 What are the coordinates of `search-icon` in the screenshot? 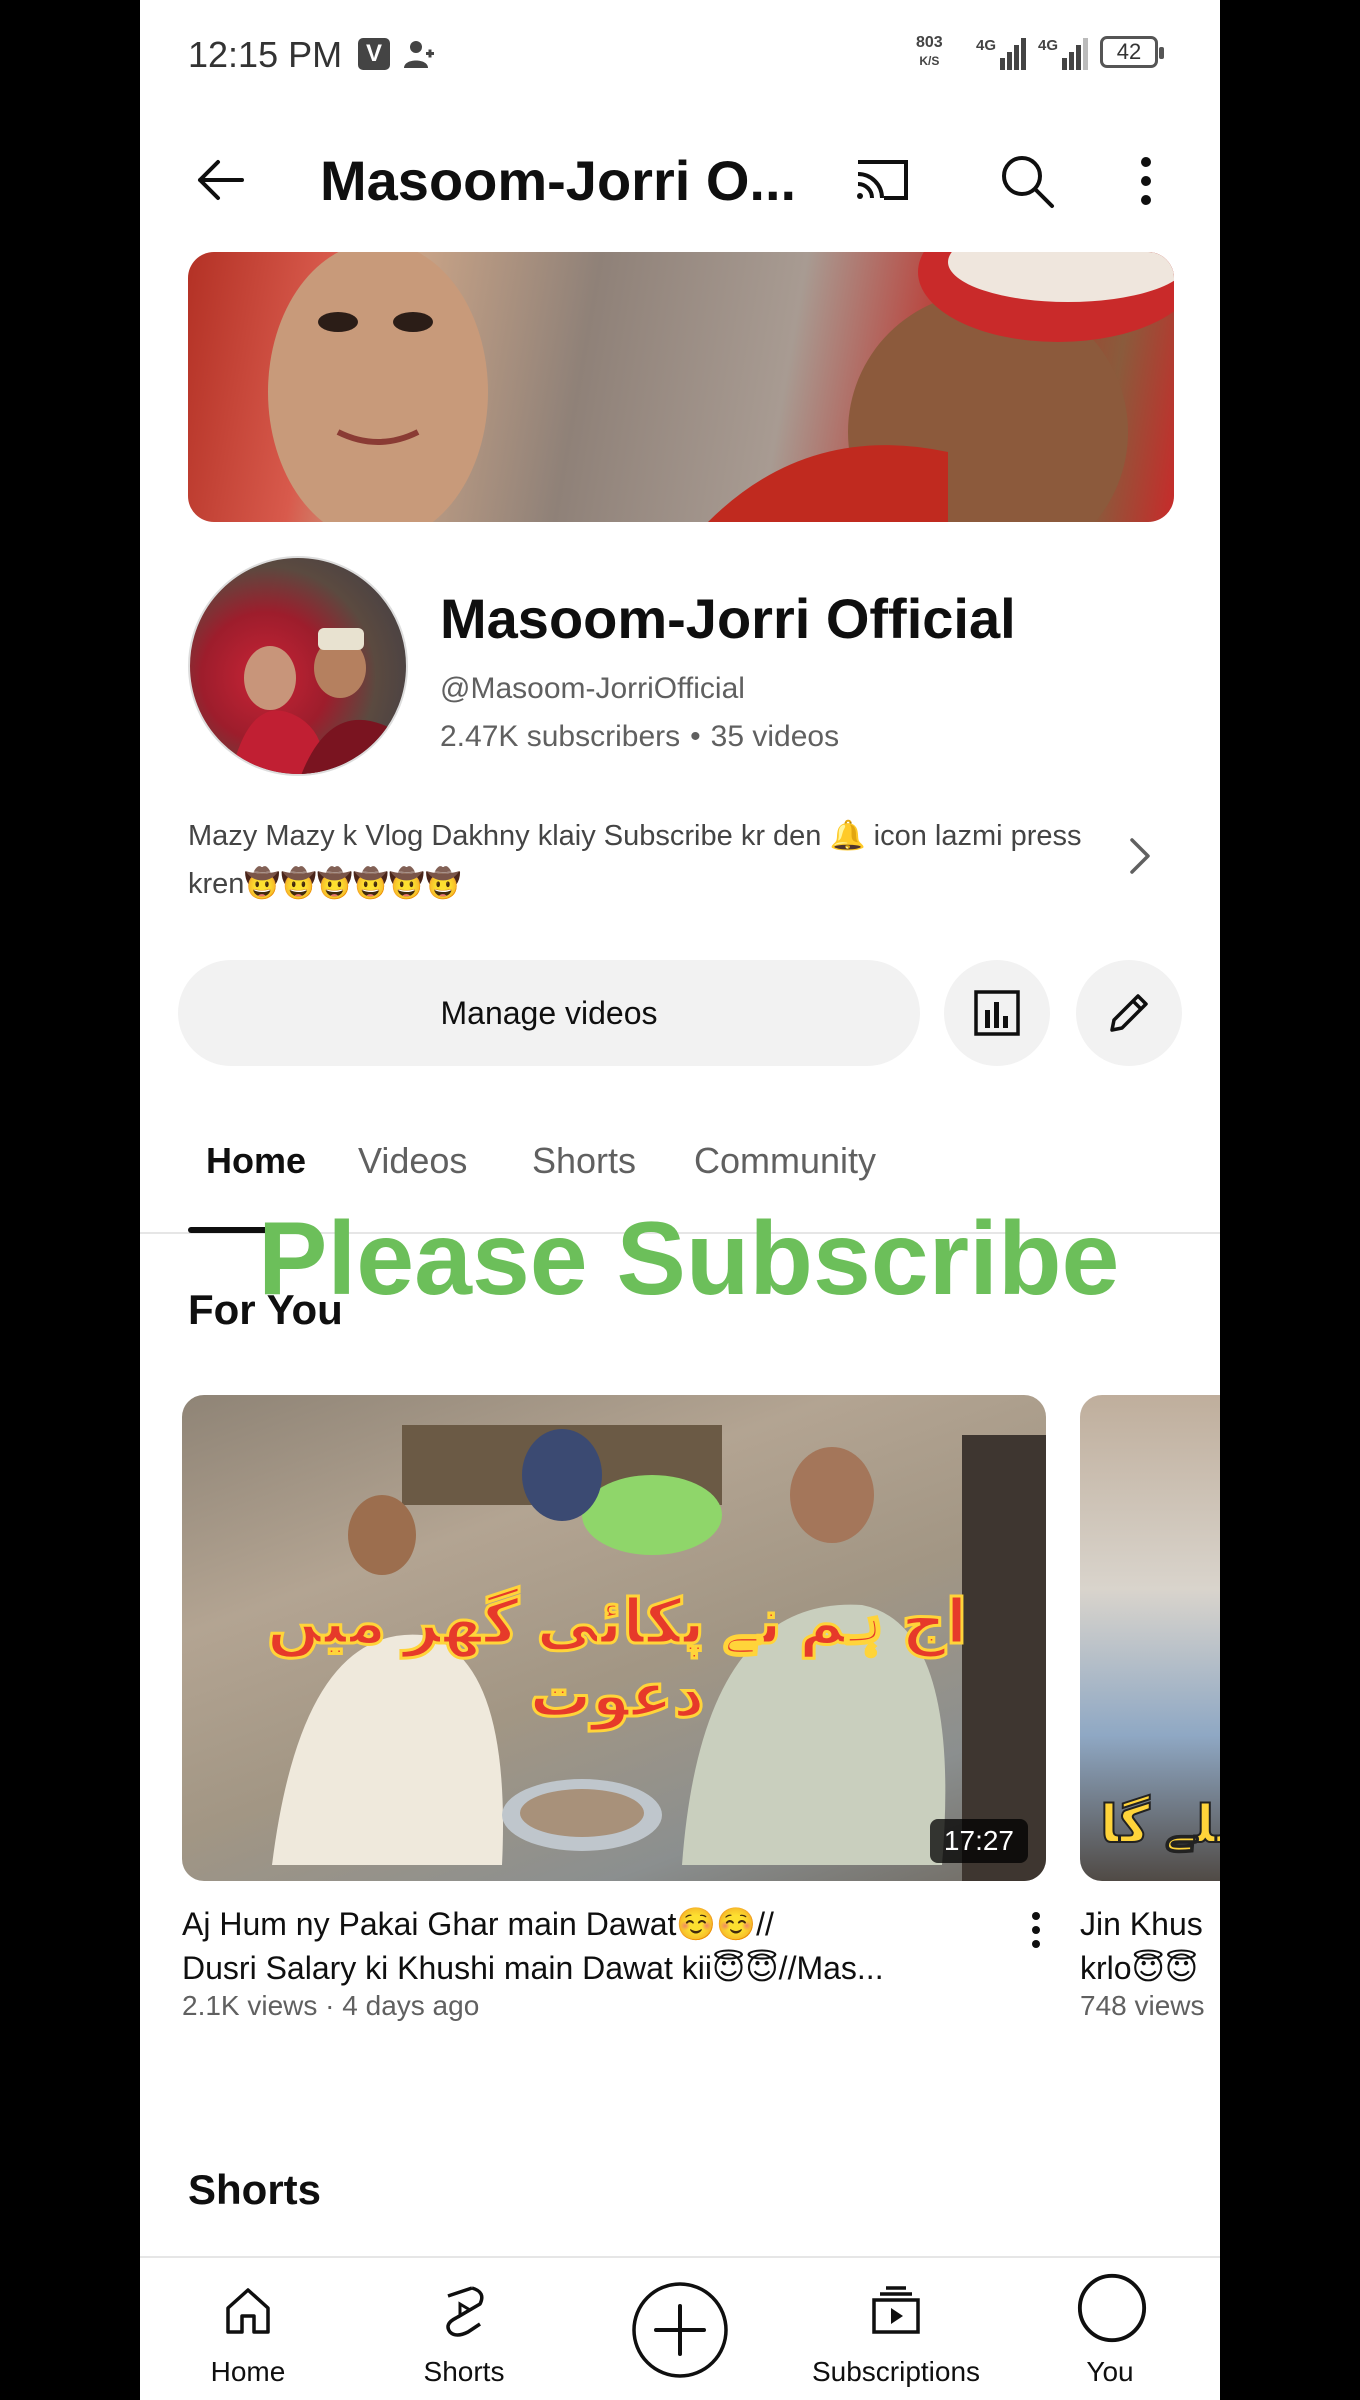 It's located at (1027, 181).